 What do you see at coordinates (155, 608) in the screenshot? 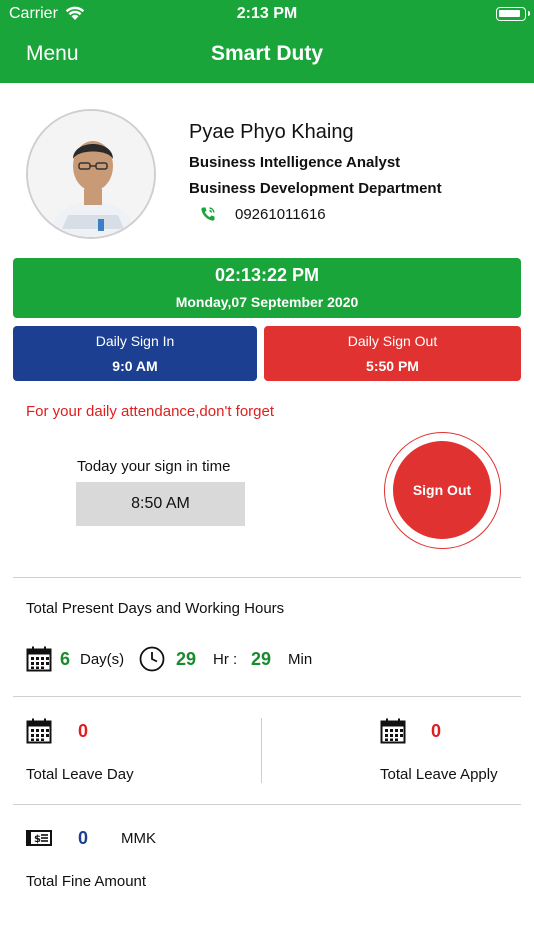
I see `present-section-title: Total Present Days and Working Hours` at bounding box center [155, 608].